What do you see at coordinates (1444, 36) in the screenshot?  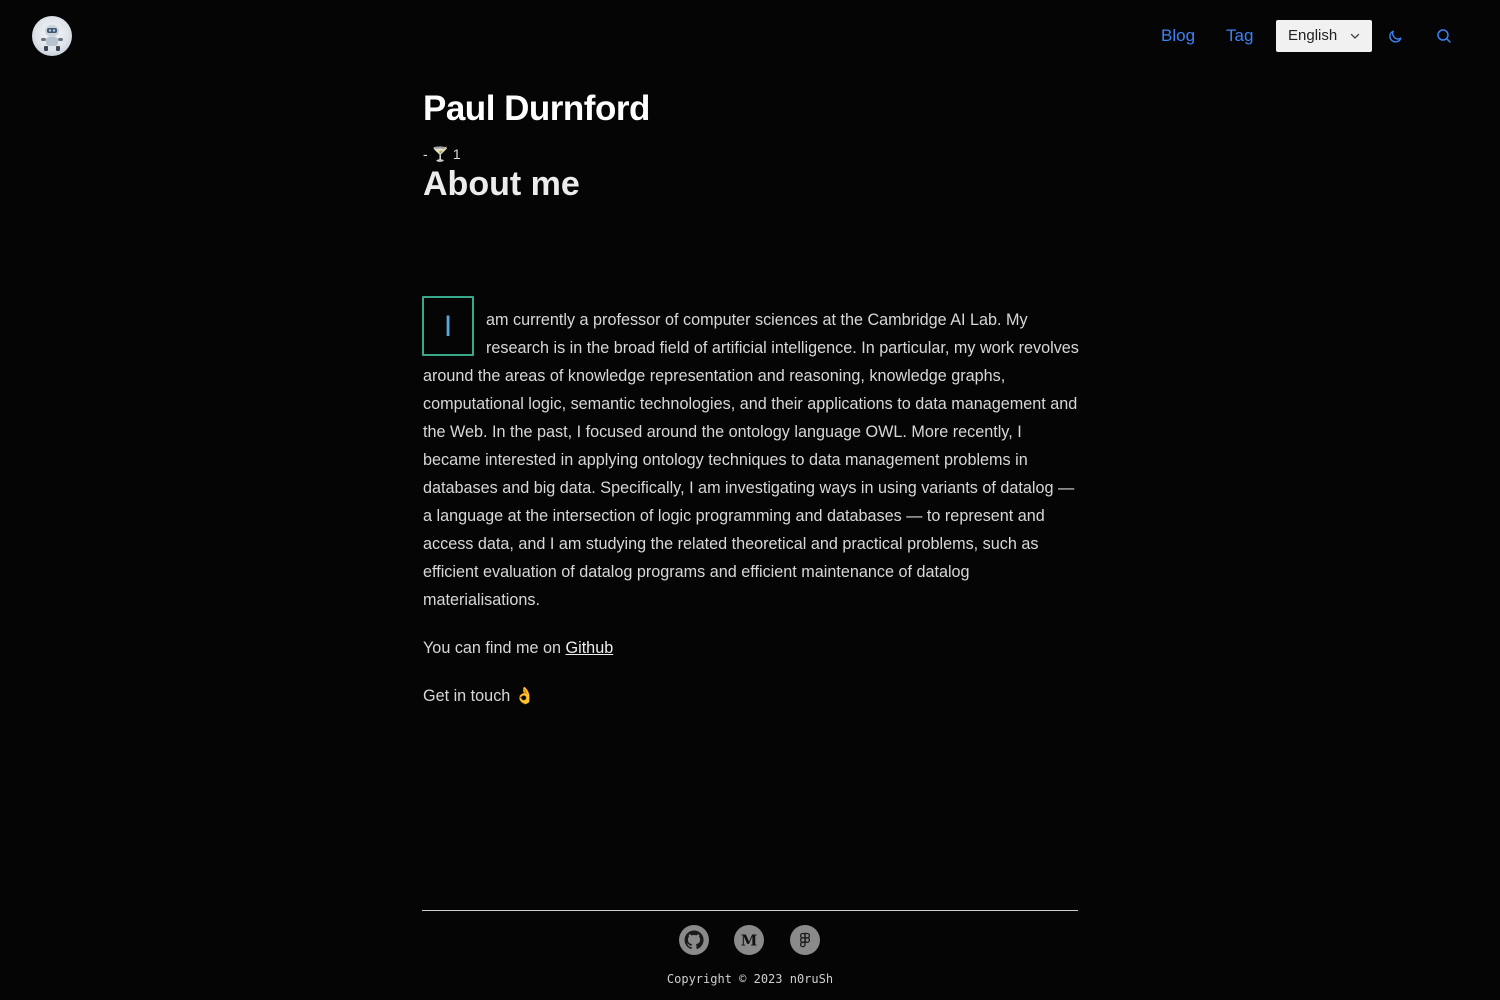 I see `search-icon` at bounding box center [1444, 36].